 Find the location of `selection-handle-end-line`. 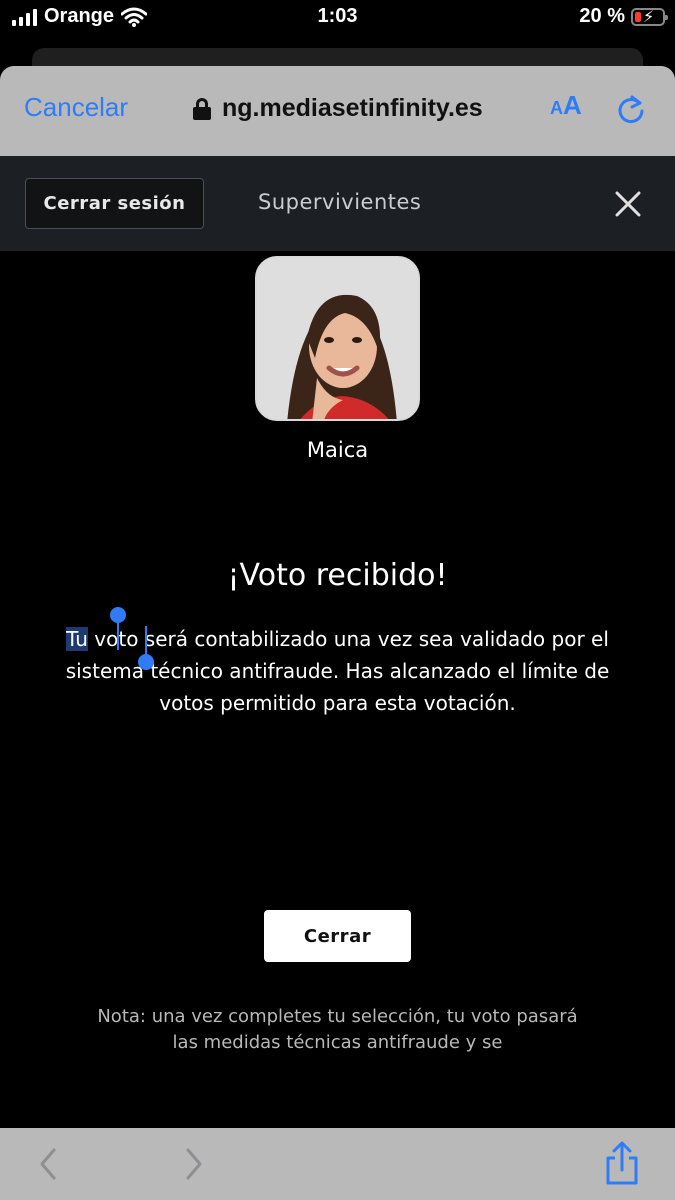

selection-handle-end-line is located at coordinates (146, 641).